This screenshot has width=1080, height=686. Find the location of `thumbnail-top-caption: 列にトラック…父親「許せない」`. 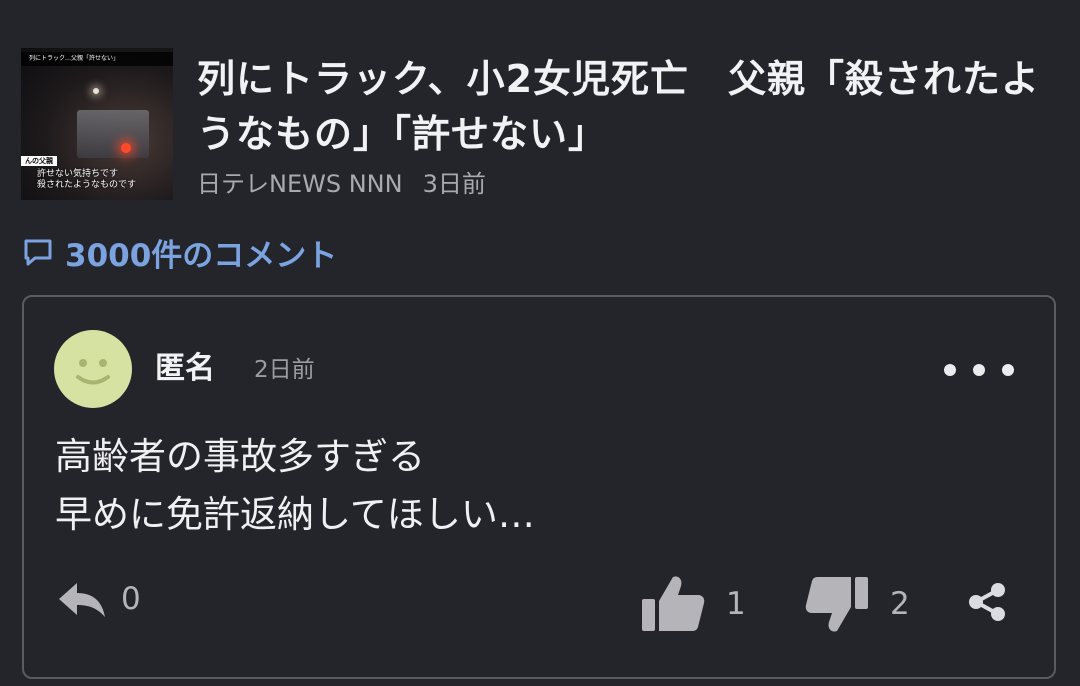

thumbnail-top-caption: 列にトラック…父親「許せない」 is located at coordinates (97, 59).